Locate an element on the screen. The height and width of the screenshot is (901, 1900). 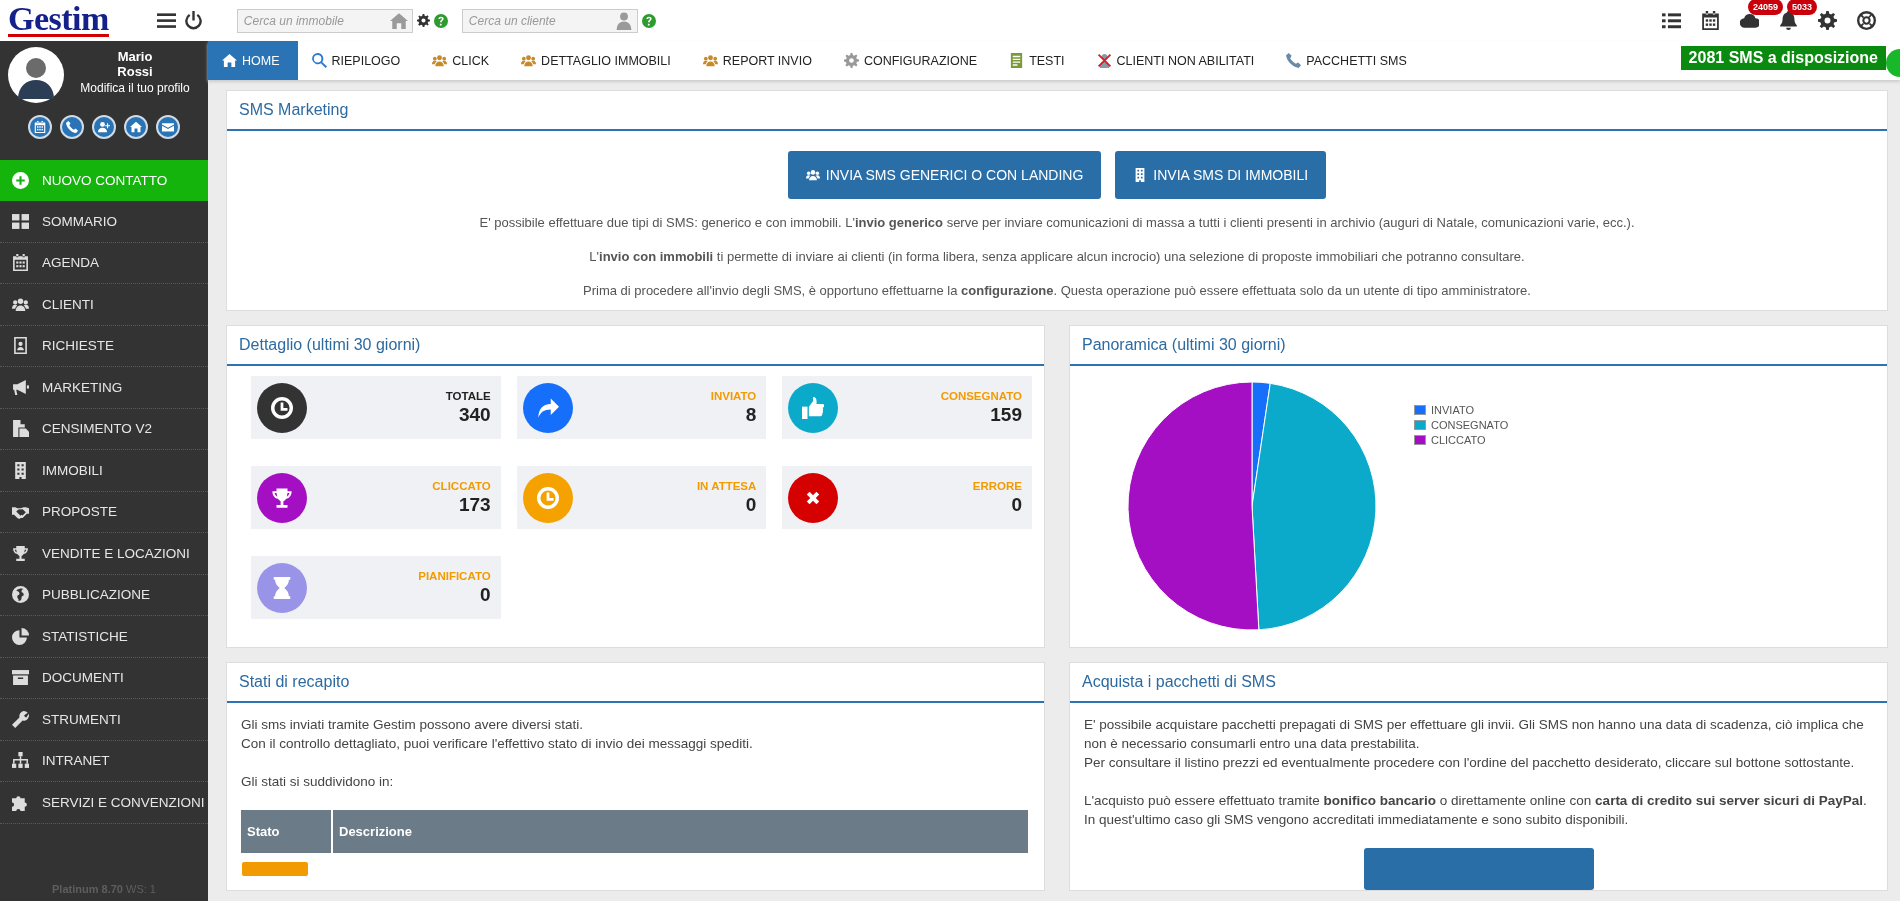
card-title: Acquista i pacchetti di SMS is located at coordinates (1478, 683).